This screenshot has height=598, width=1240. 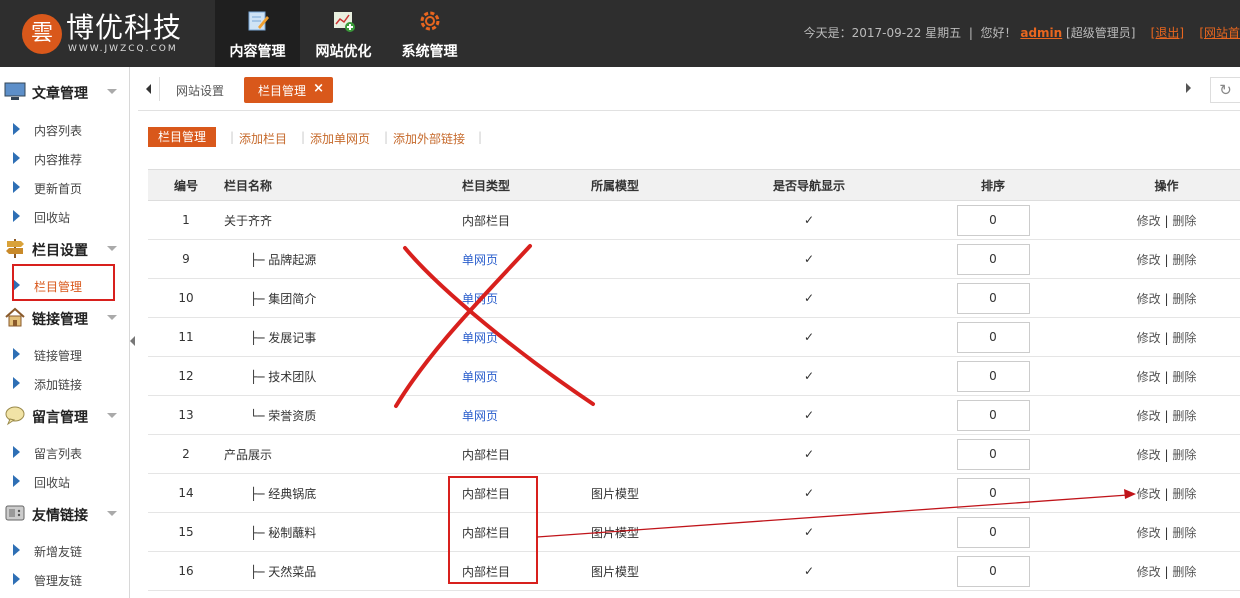 I want to click on cell-name: ├─ 技术团队, so click(x=343, y=376).